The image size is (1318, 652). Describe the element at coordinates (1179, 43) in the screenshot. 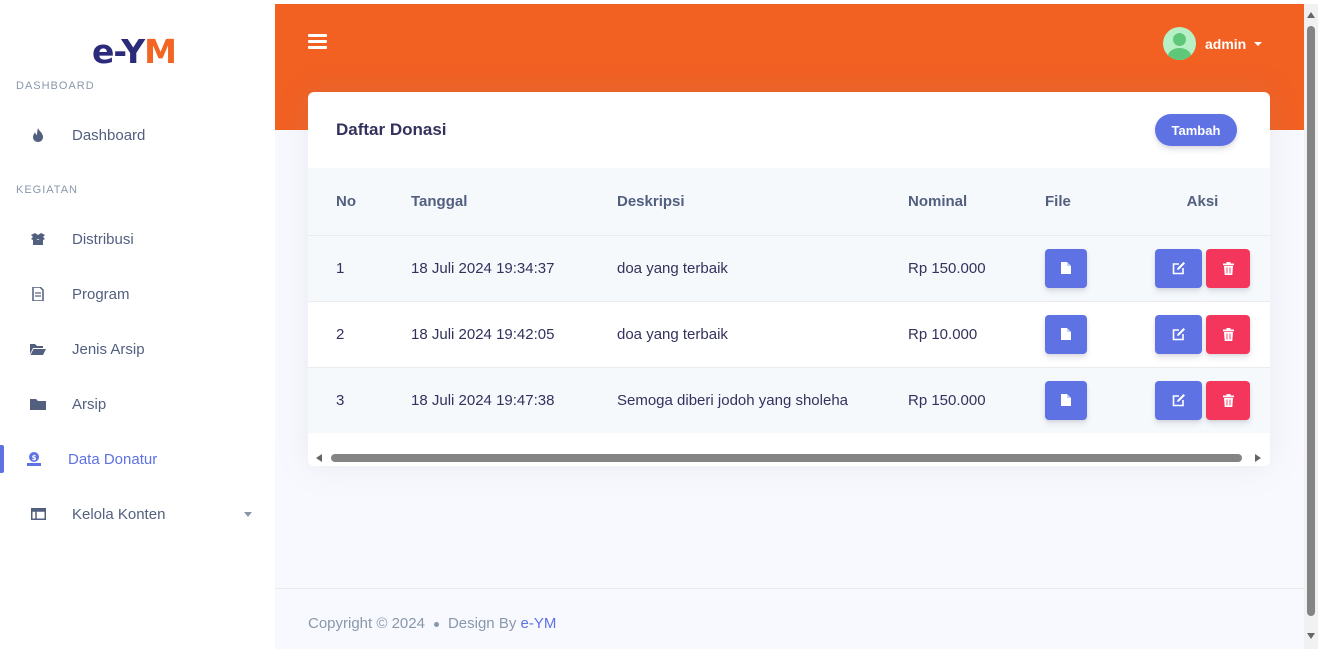

I see `avatar` at that location.